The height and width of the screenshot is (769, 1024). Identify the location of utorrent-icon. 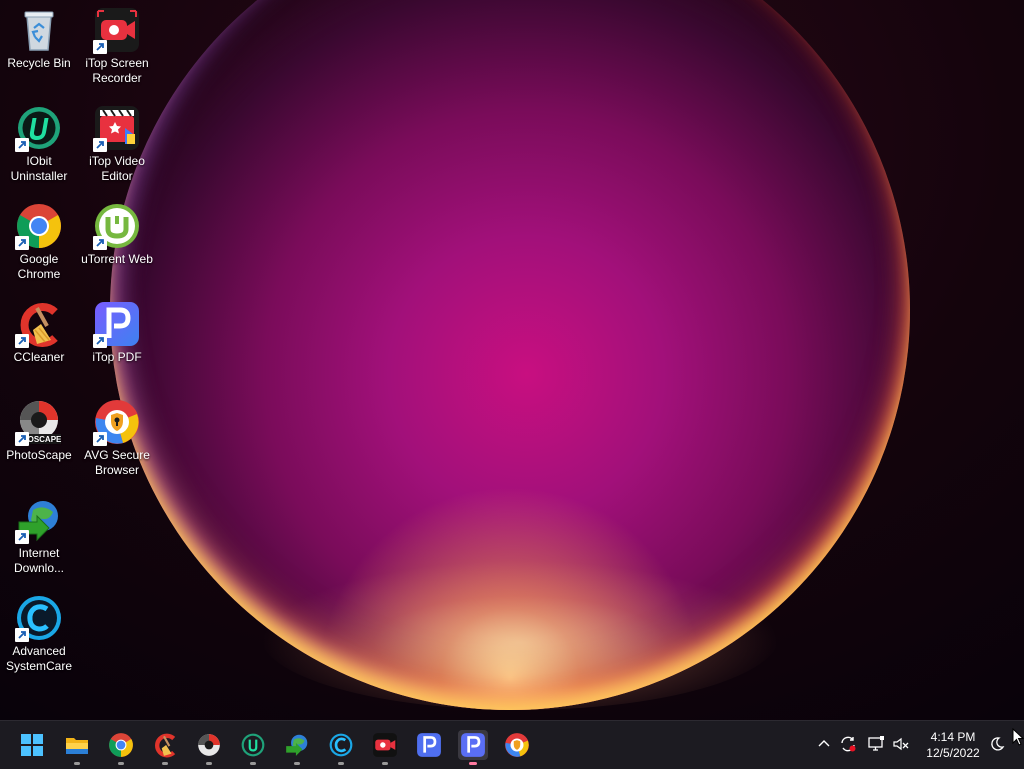
(117, 226).